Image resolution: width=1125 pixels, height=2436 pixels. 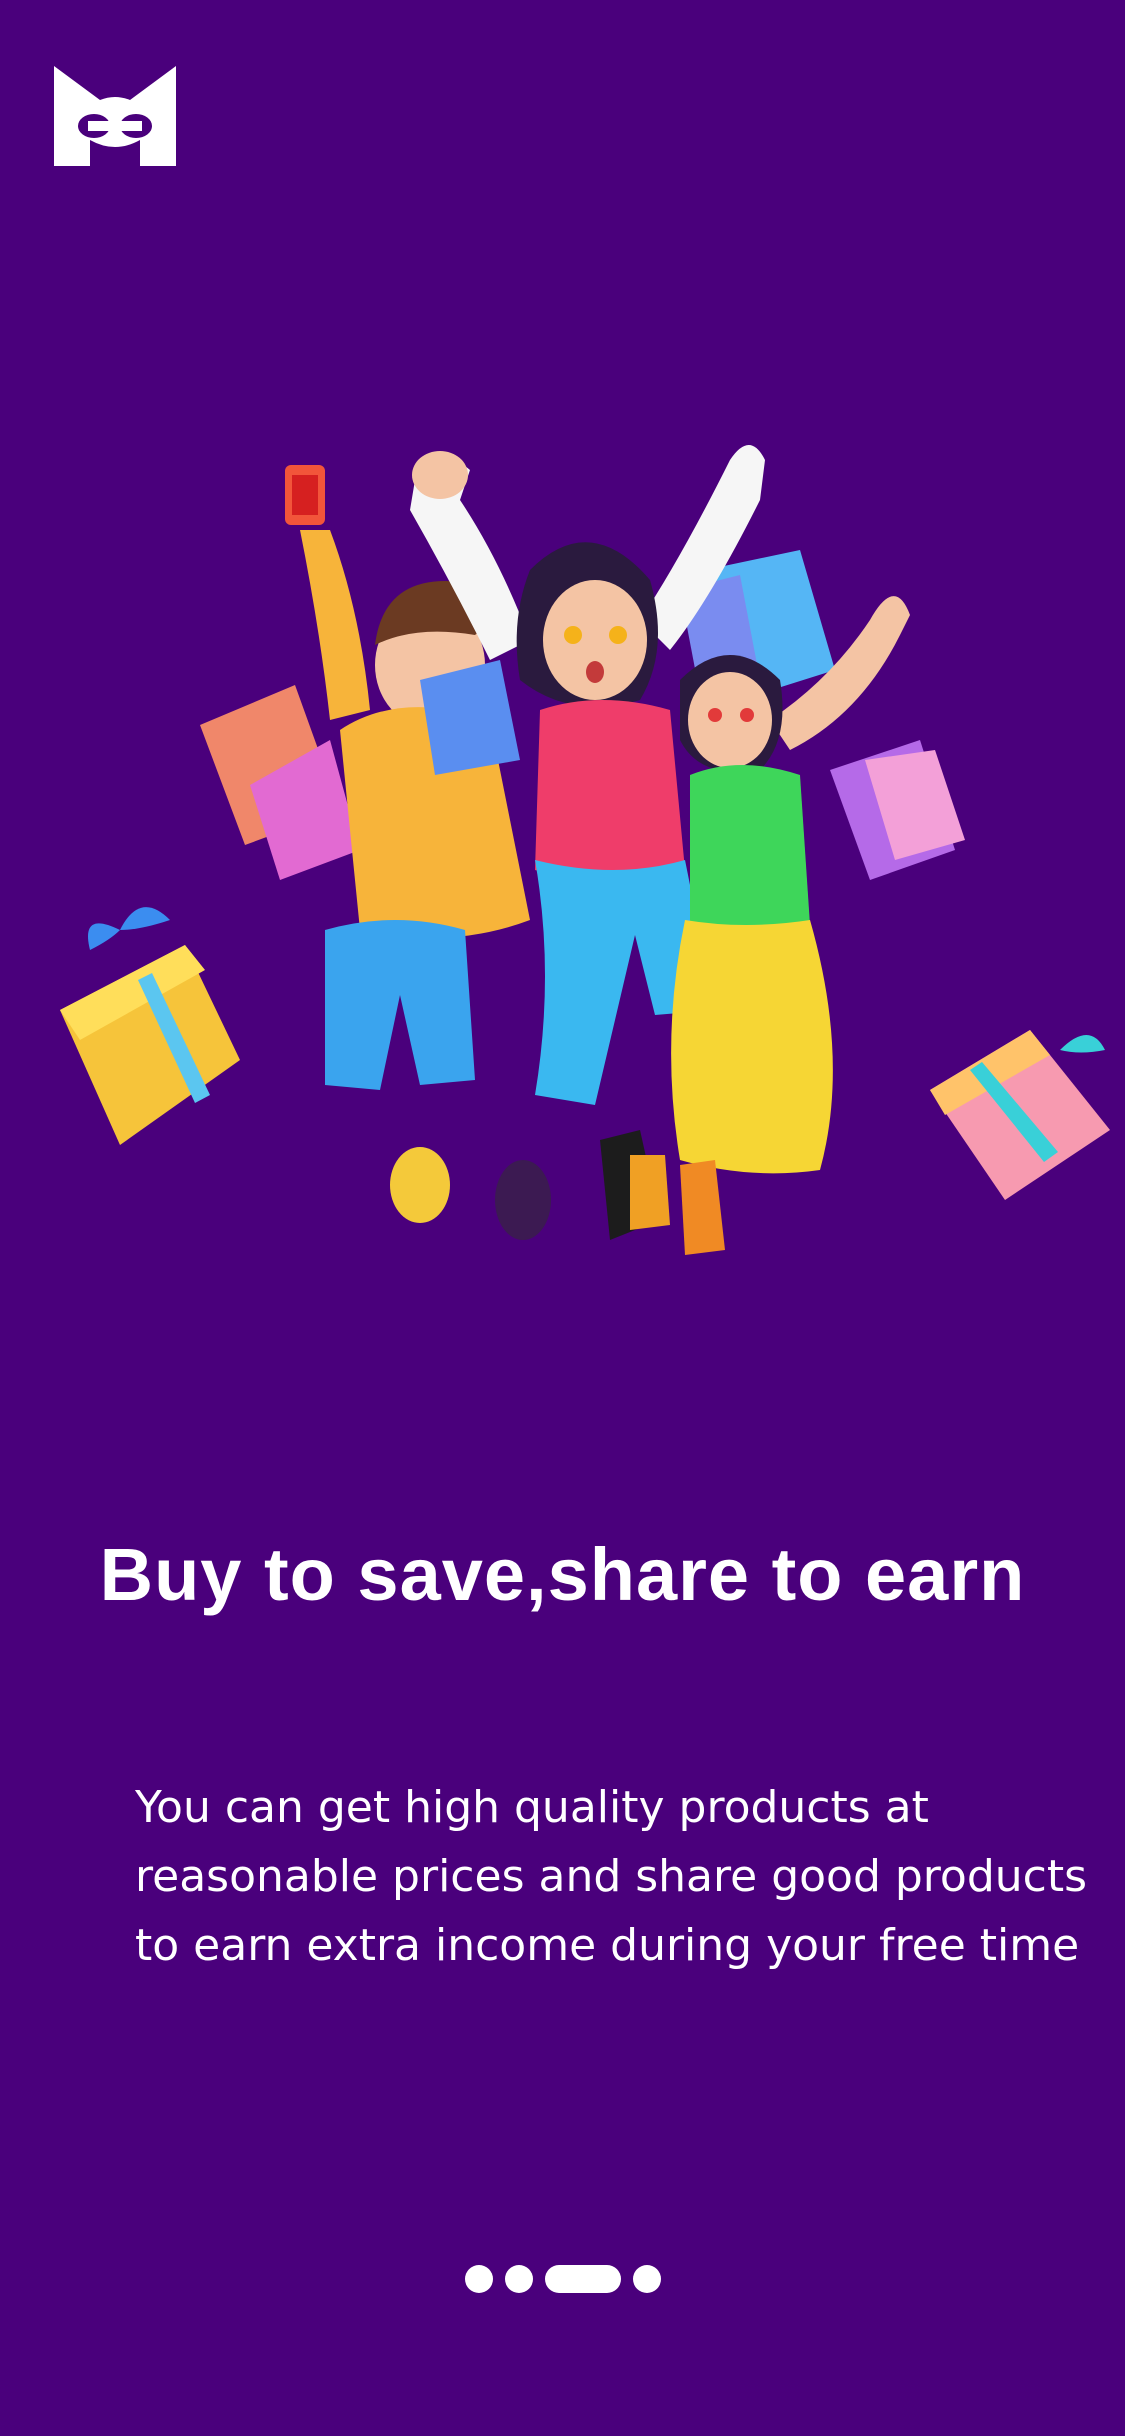 What do you see at coordinates (562, 1574) in the screenshot?
I see `onboarding-headline: Buy to save,share to earn` at bounding box center [562, 1574].